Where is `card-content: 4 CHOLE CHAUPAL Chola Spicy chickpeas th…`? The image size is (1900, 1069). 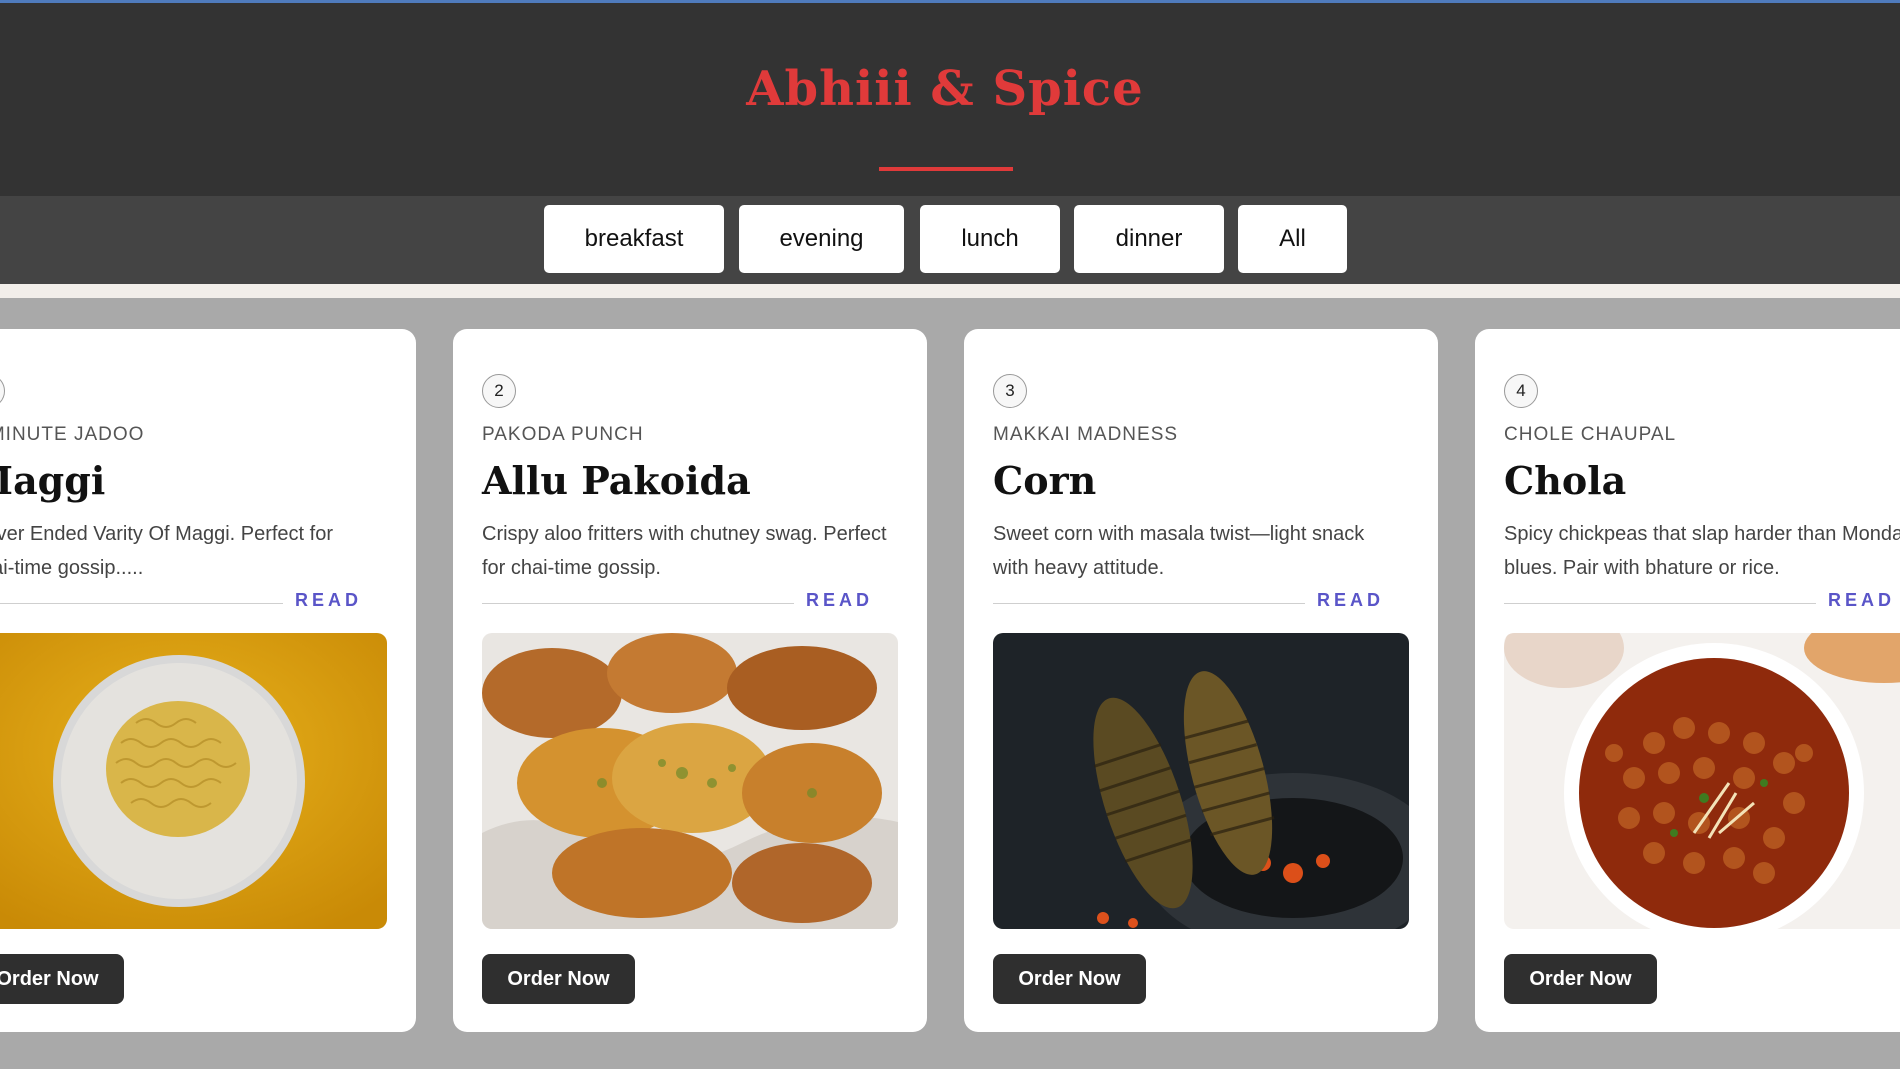
card-content: 4 CHOLE CHAUPAL Chola Spicy chickpeas th… is located at coordinates (1687, 680).